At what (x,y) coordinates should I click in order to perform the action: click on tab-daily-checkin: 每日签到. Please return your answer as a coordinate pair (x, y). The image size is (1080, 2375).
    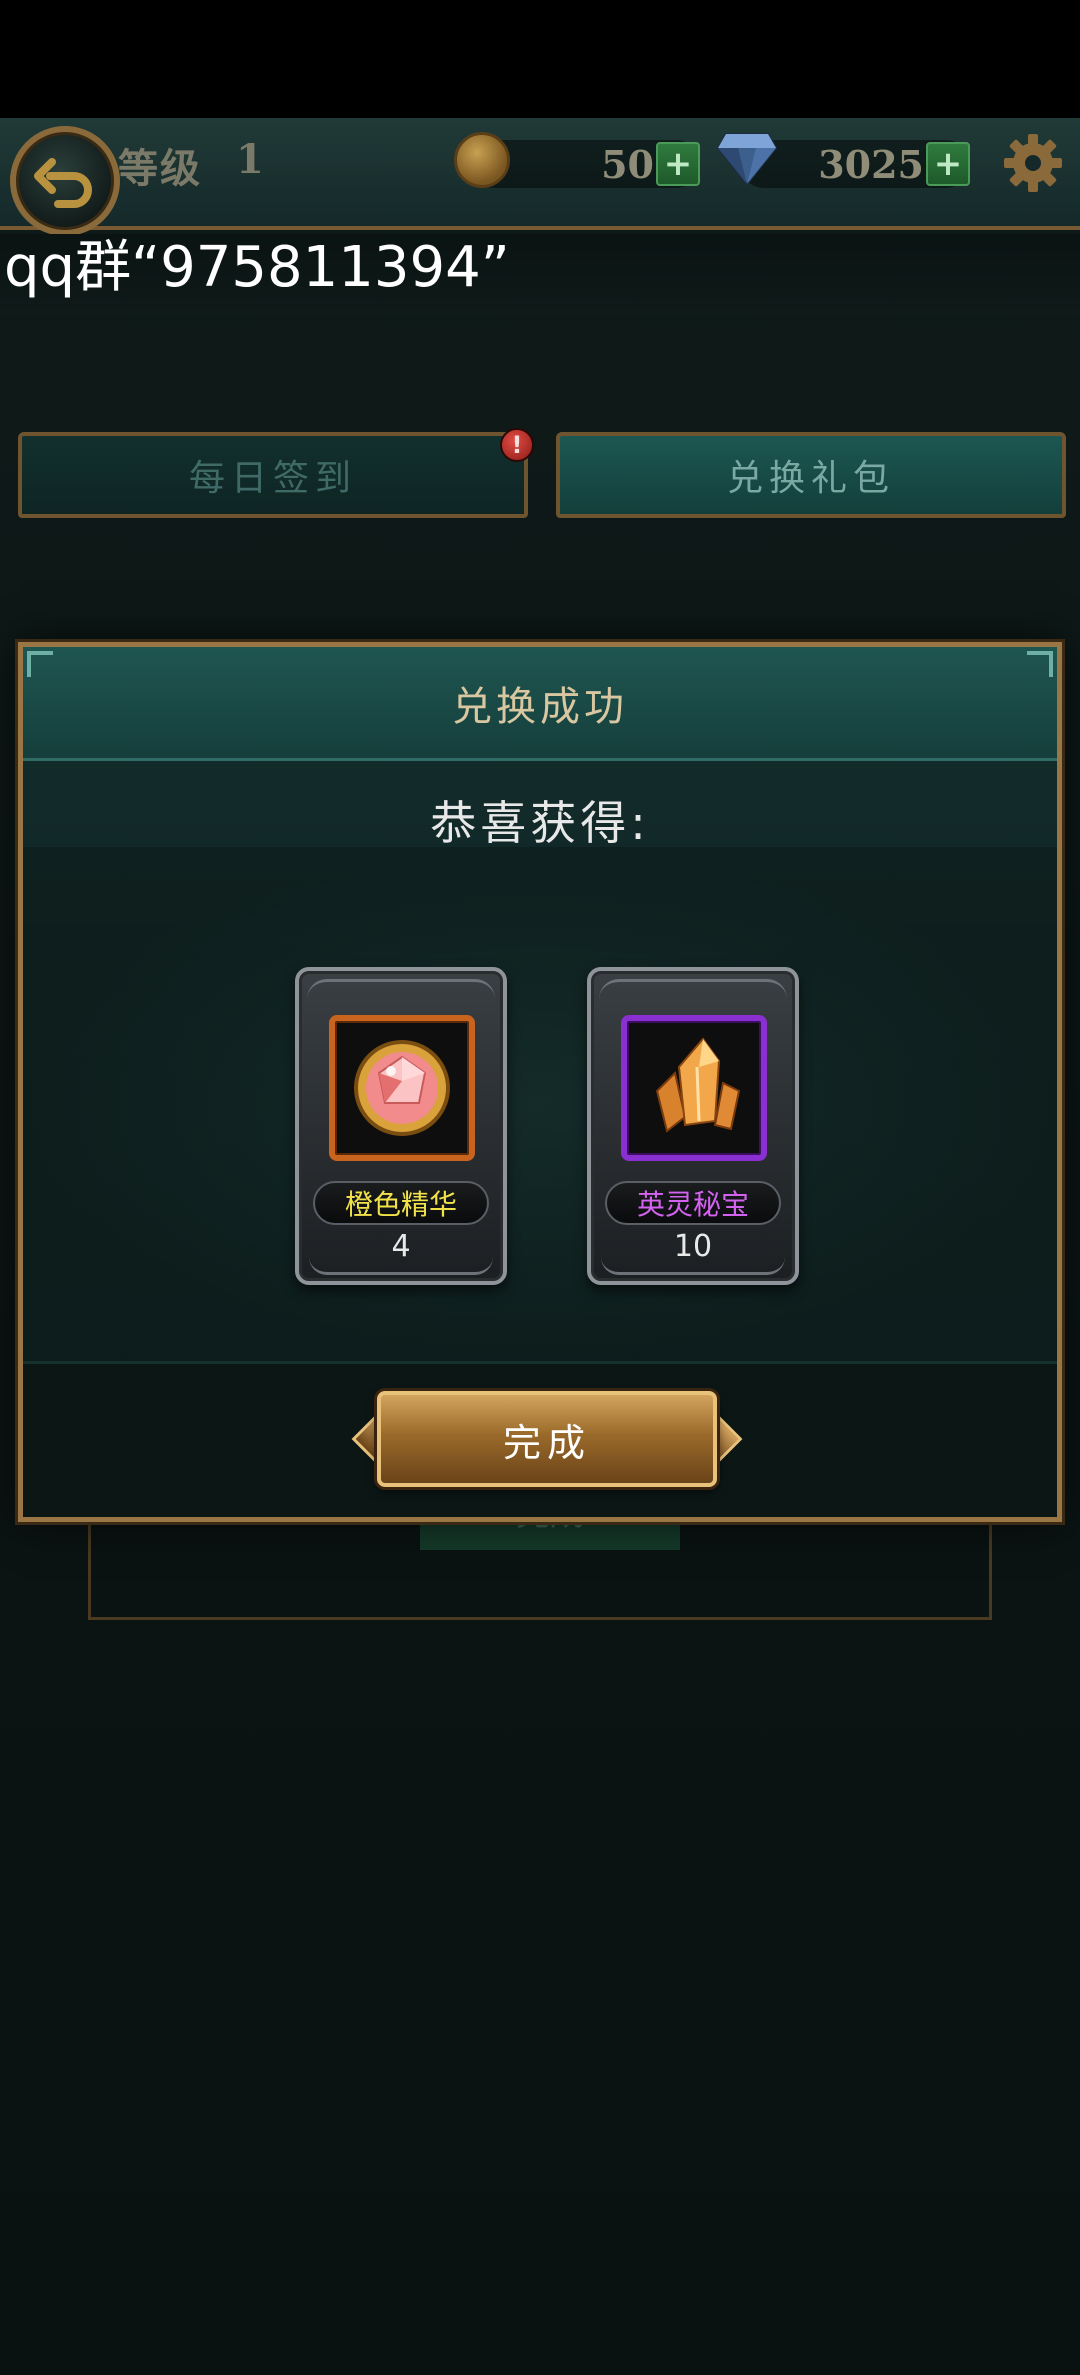
    Looking at the image, I should click on (273, 475).